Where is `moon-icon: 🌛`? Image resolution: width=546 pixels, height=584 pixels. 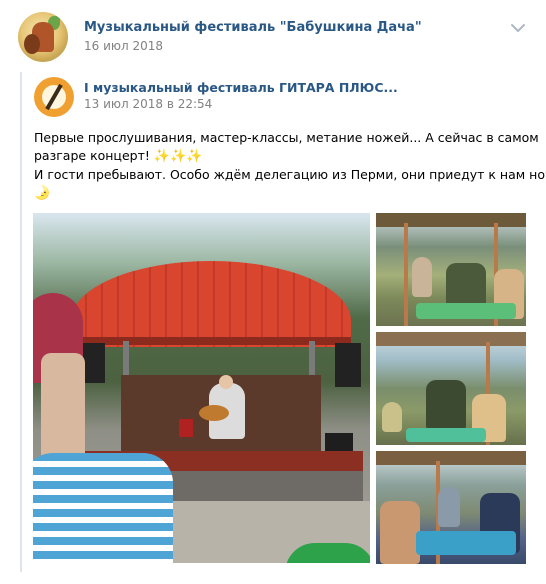
moon-icon: 🌛 is located at coordinates (42, 193).